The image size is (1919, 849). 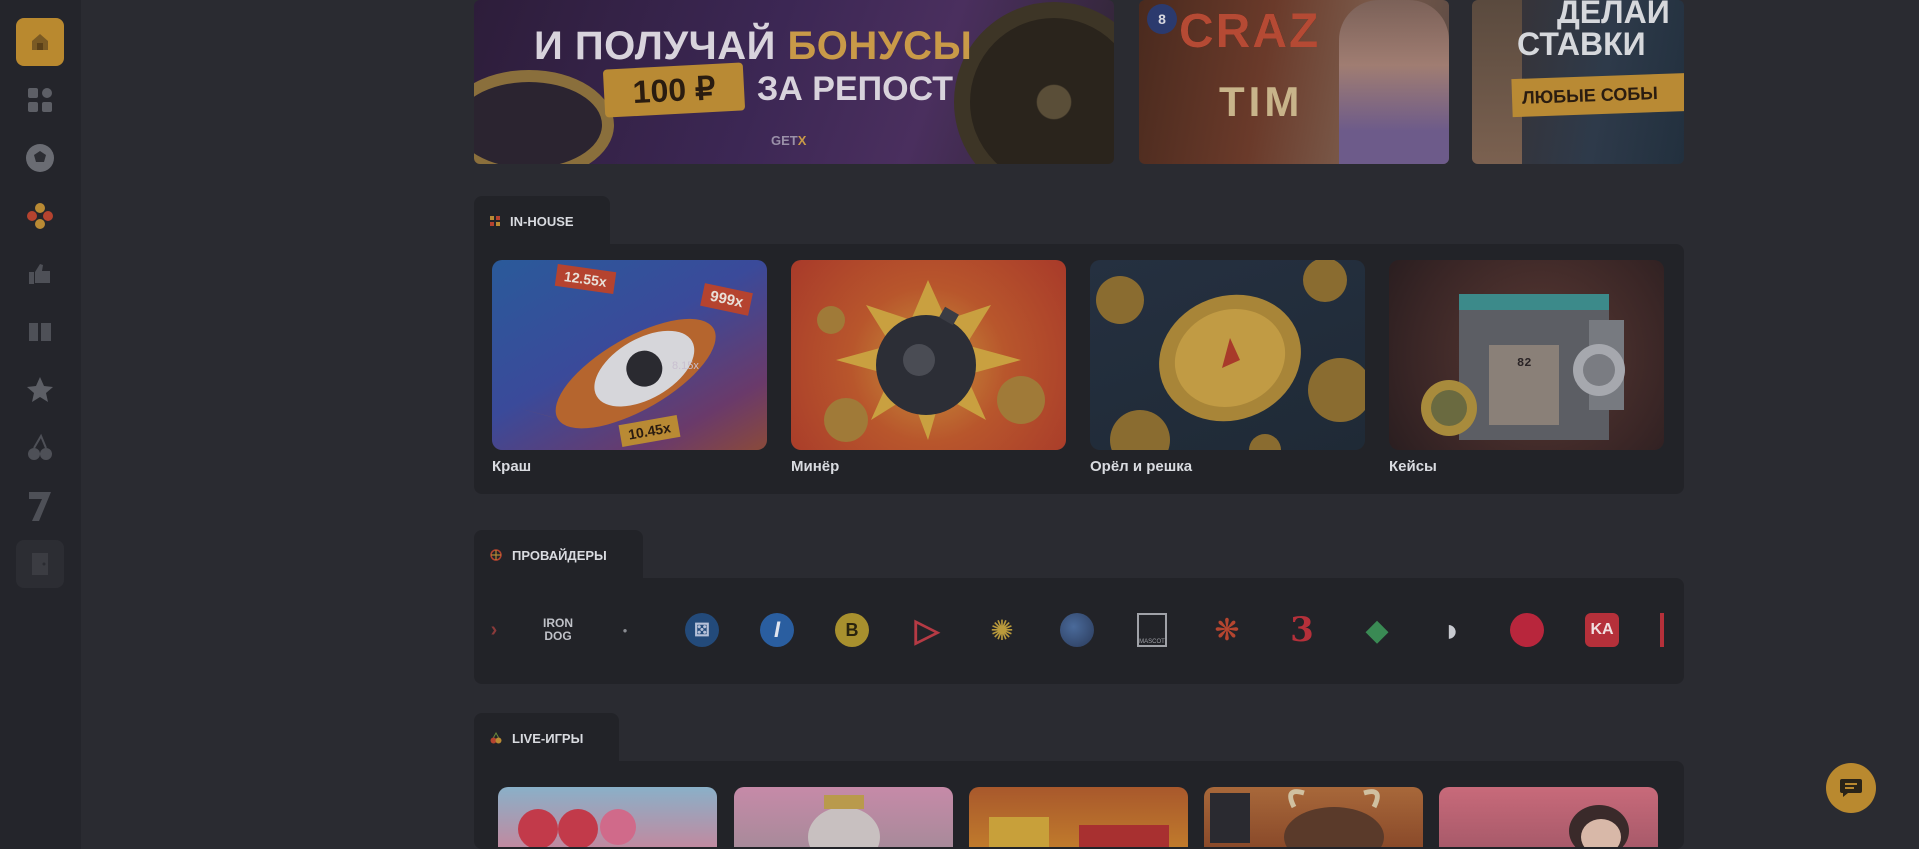 I want to click on sidebar-item-favorites, so click(x=40, y=390).